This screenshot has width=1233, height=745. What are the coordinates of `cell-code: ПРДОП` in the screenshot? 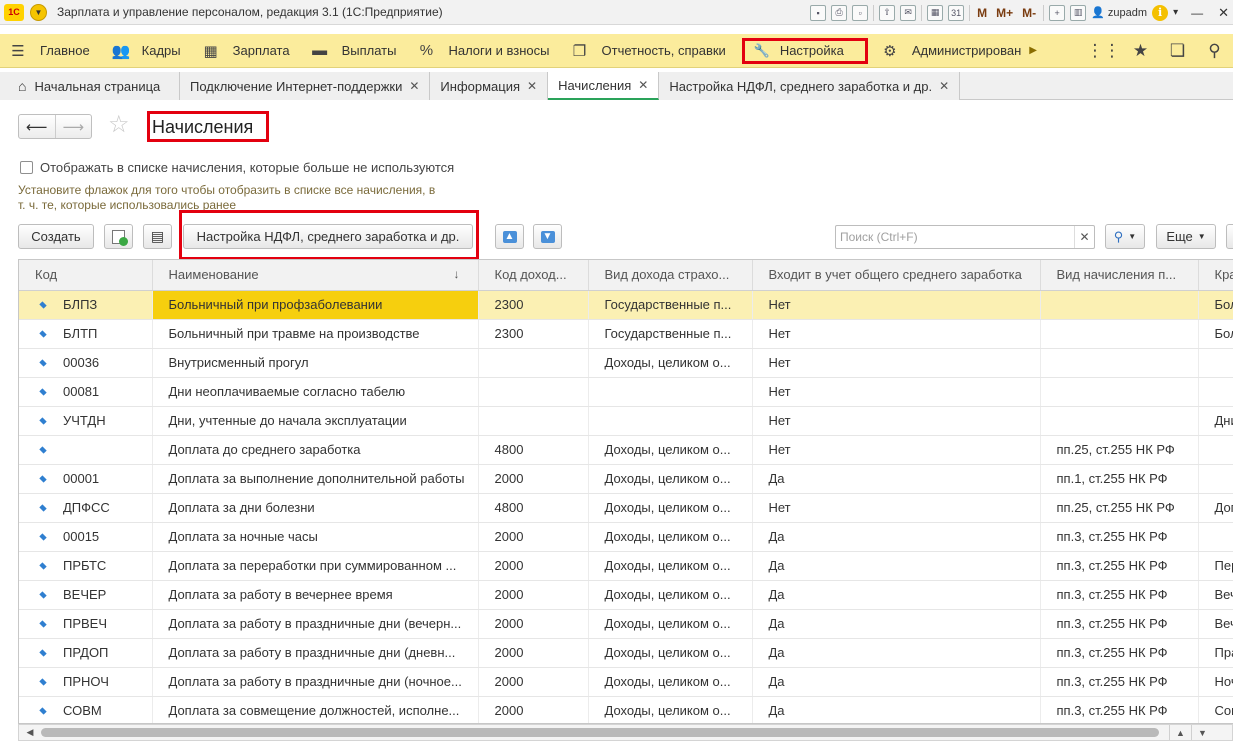 It's located at (86, 653).